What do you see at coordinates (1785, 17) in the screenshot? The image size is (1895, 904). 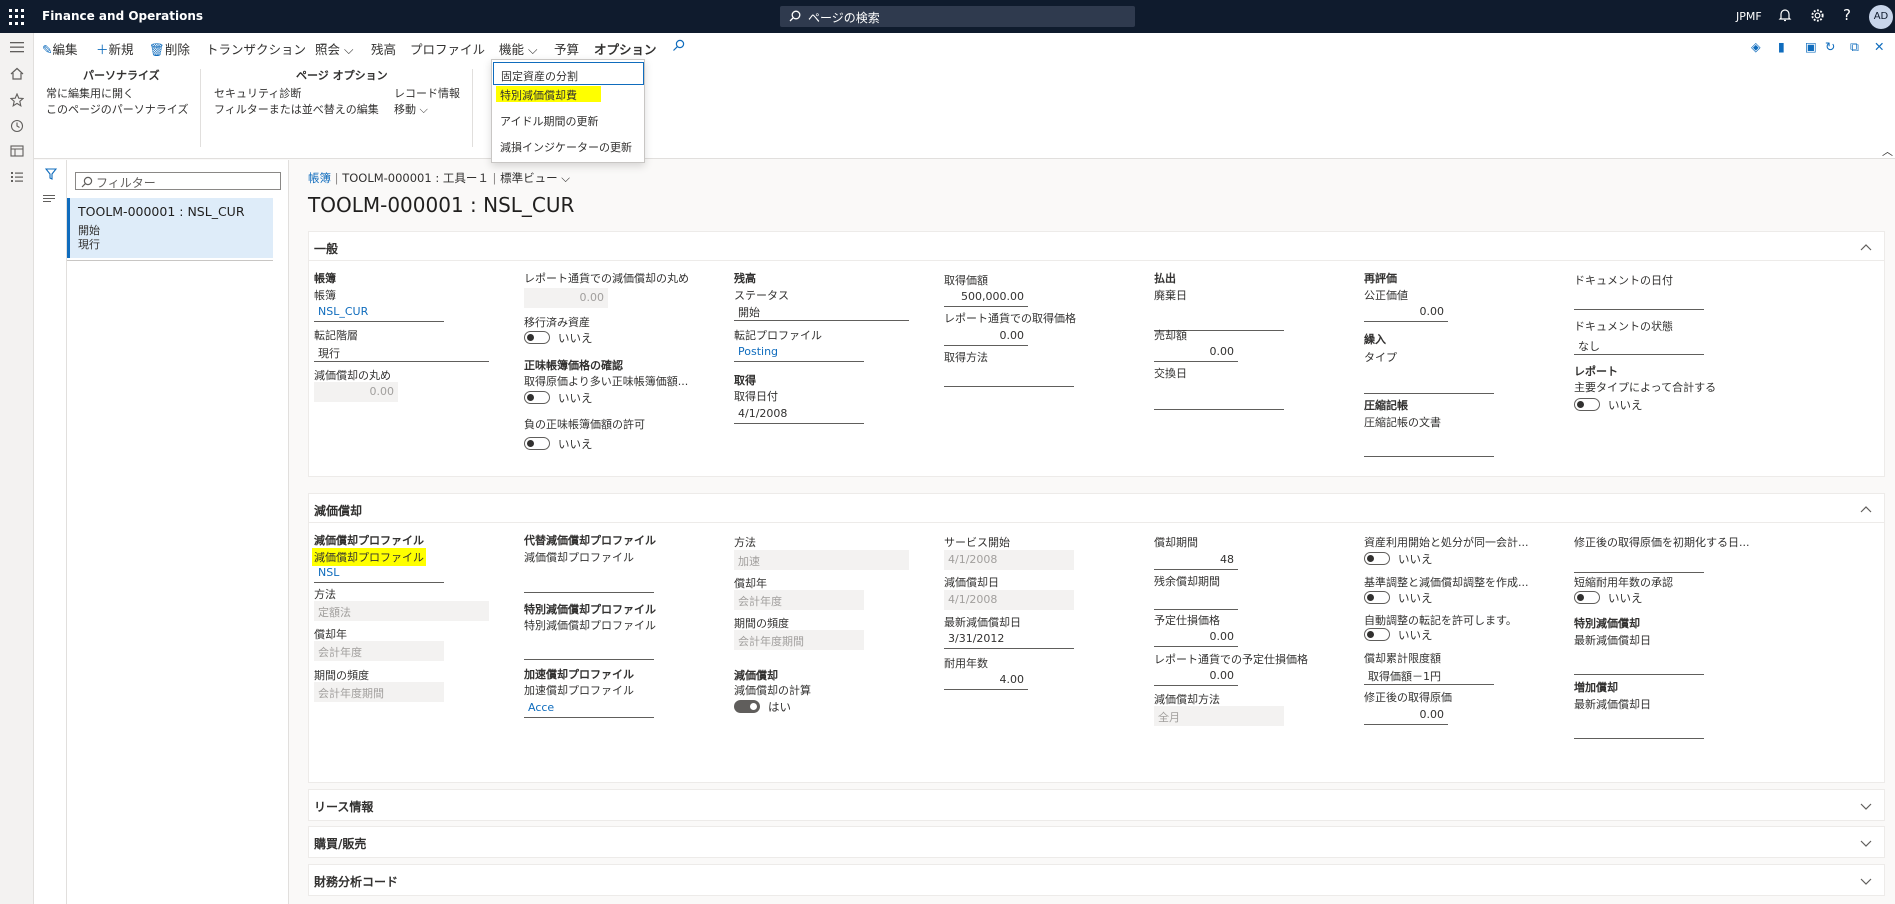 I see `bell-icon` at bounding box center [1785, 17].